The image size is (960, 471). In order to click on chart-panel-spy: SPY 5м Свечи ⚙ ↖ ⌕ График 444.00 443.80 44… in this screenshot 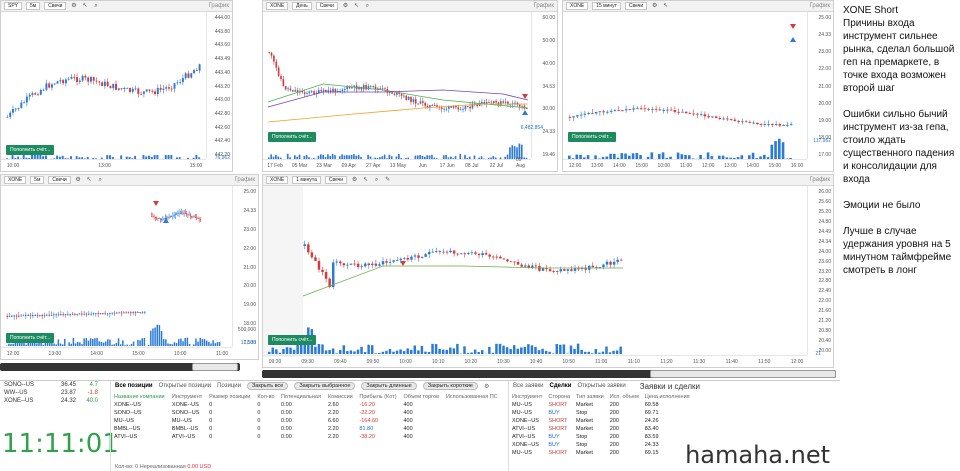, I will do `click(116, 86)`.